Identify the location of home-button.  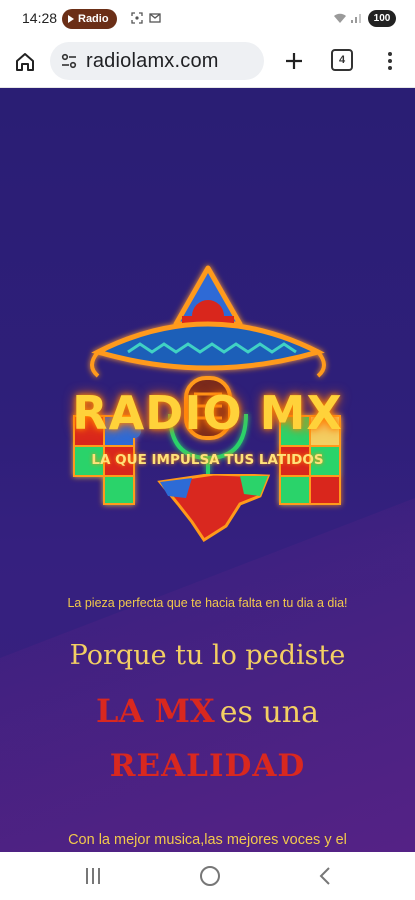
(25, 62).